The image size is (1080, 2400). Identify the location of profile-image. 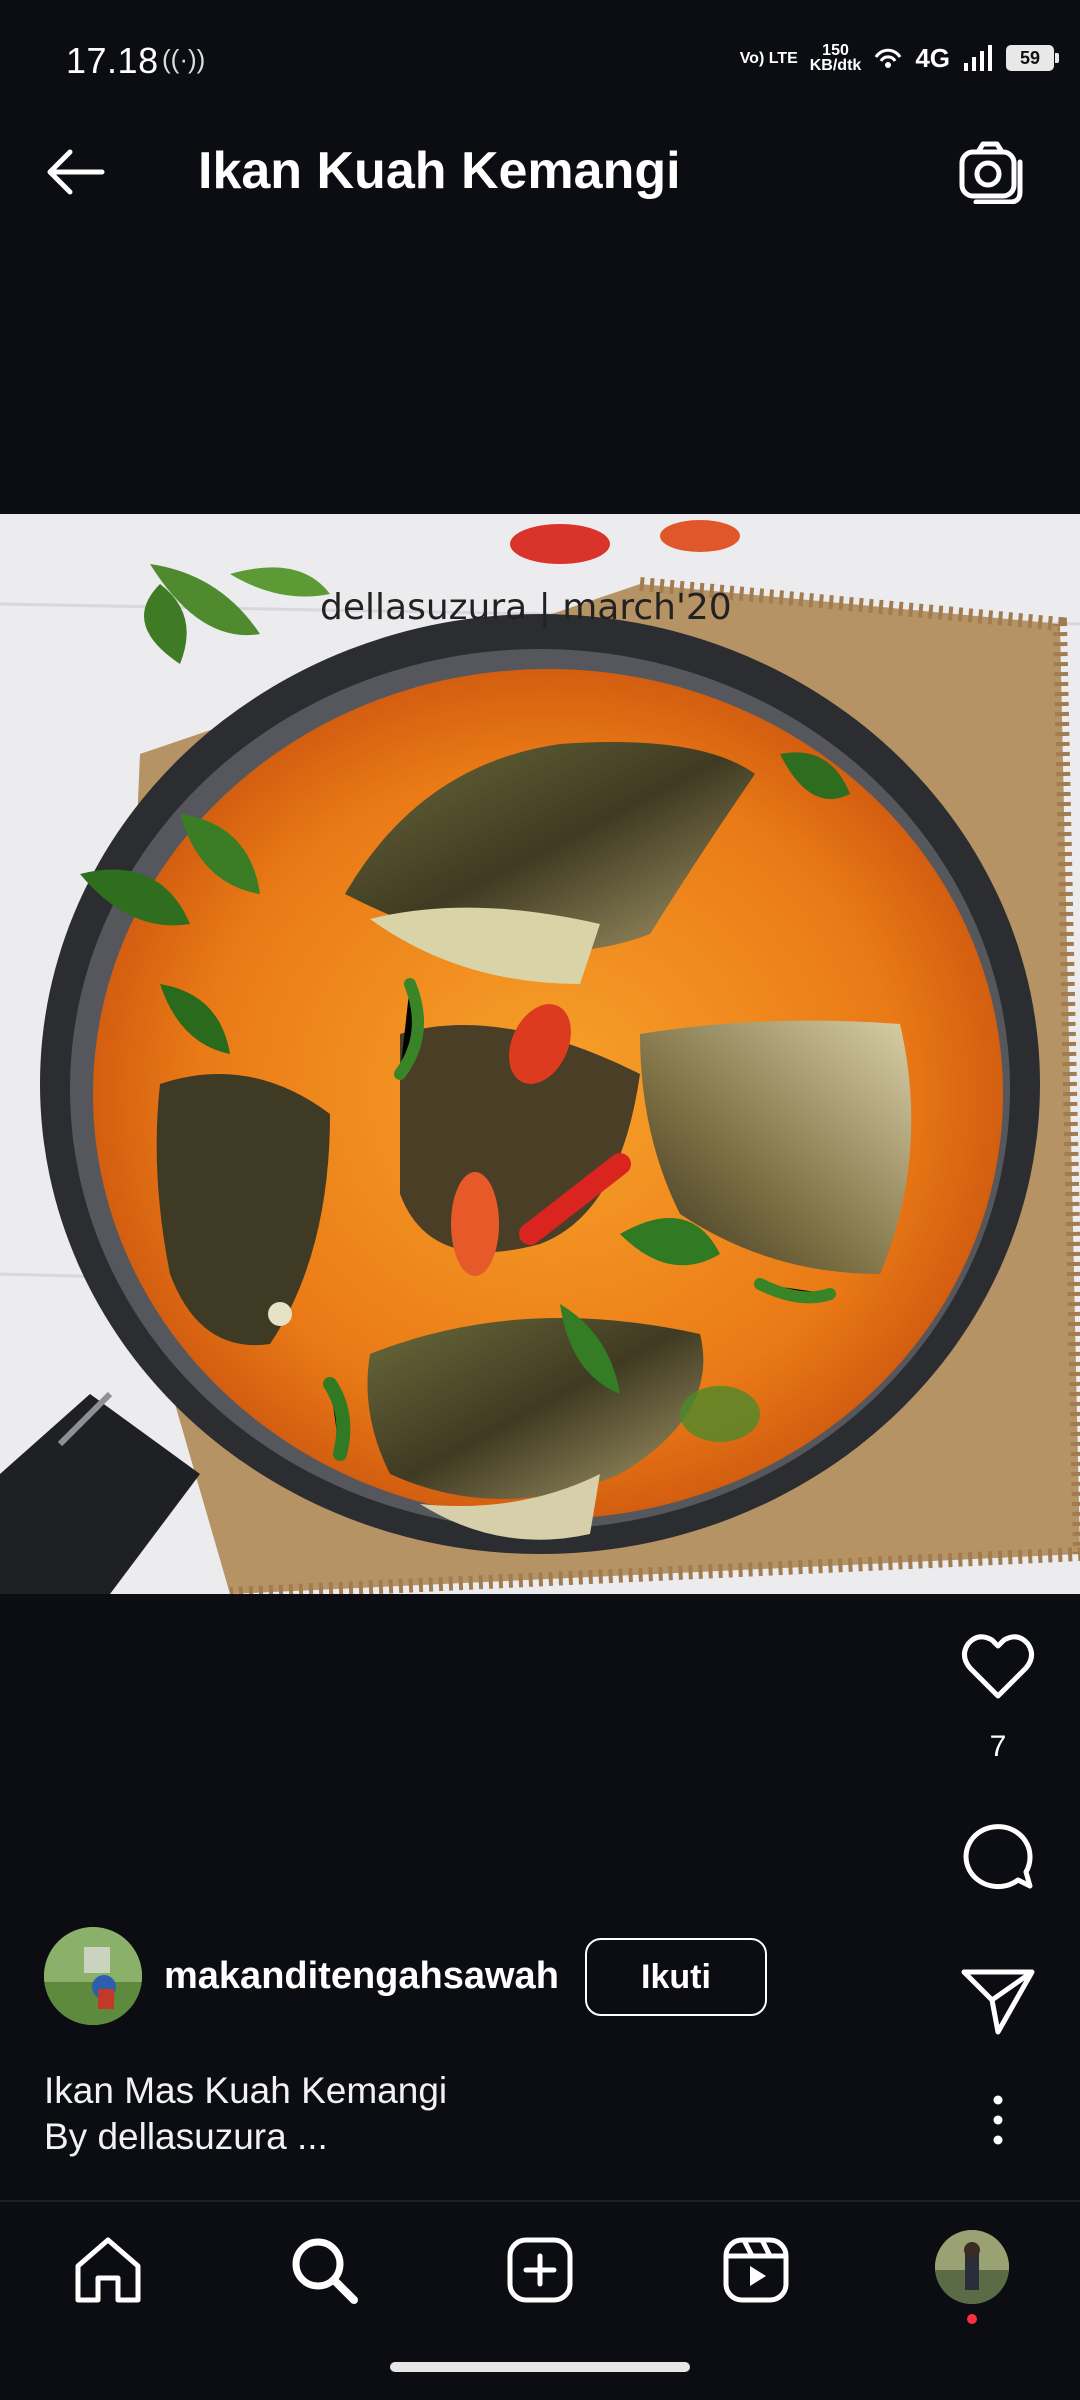
(972, 2267).